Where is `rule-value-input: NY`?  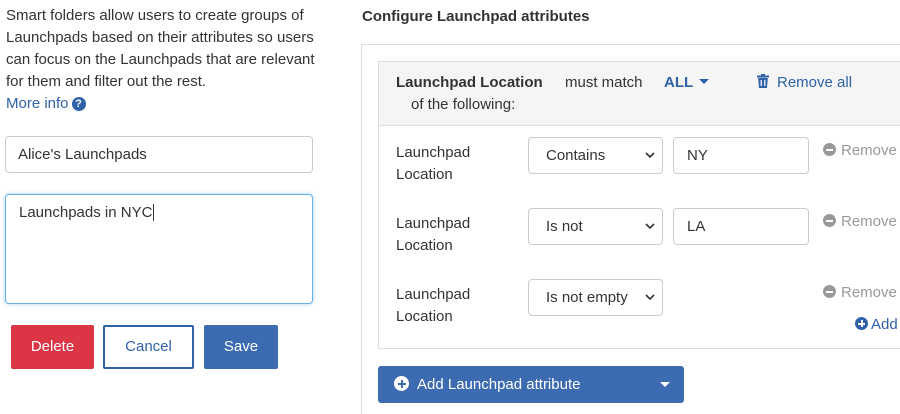 rule-value-input: NY is located at coordinates (741, 155).